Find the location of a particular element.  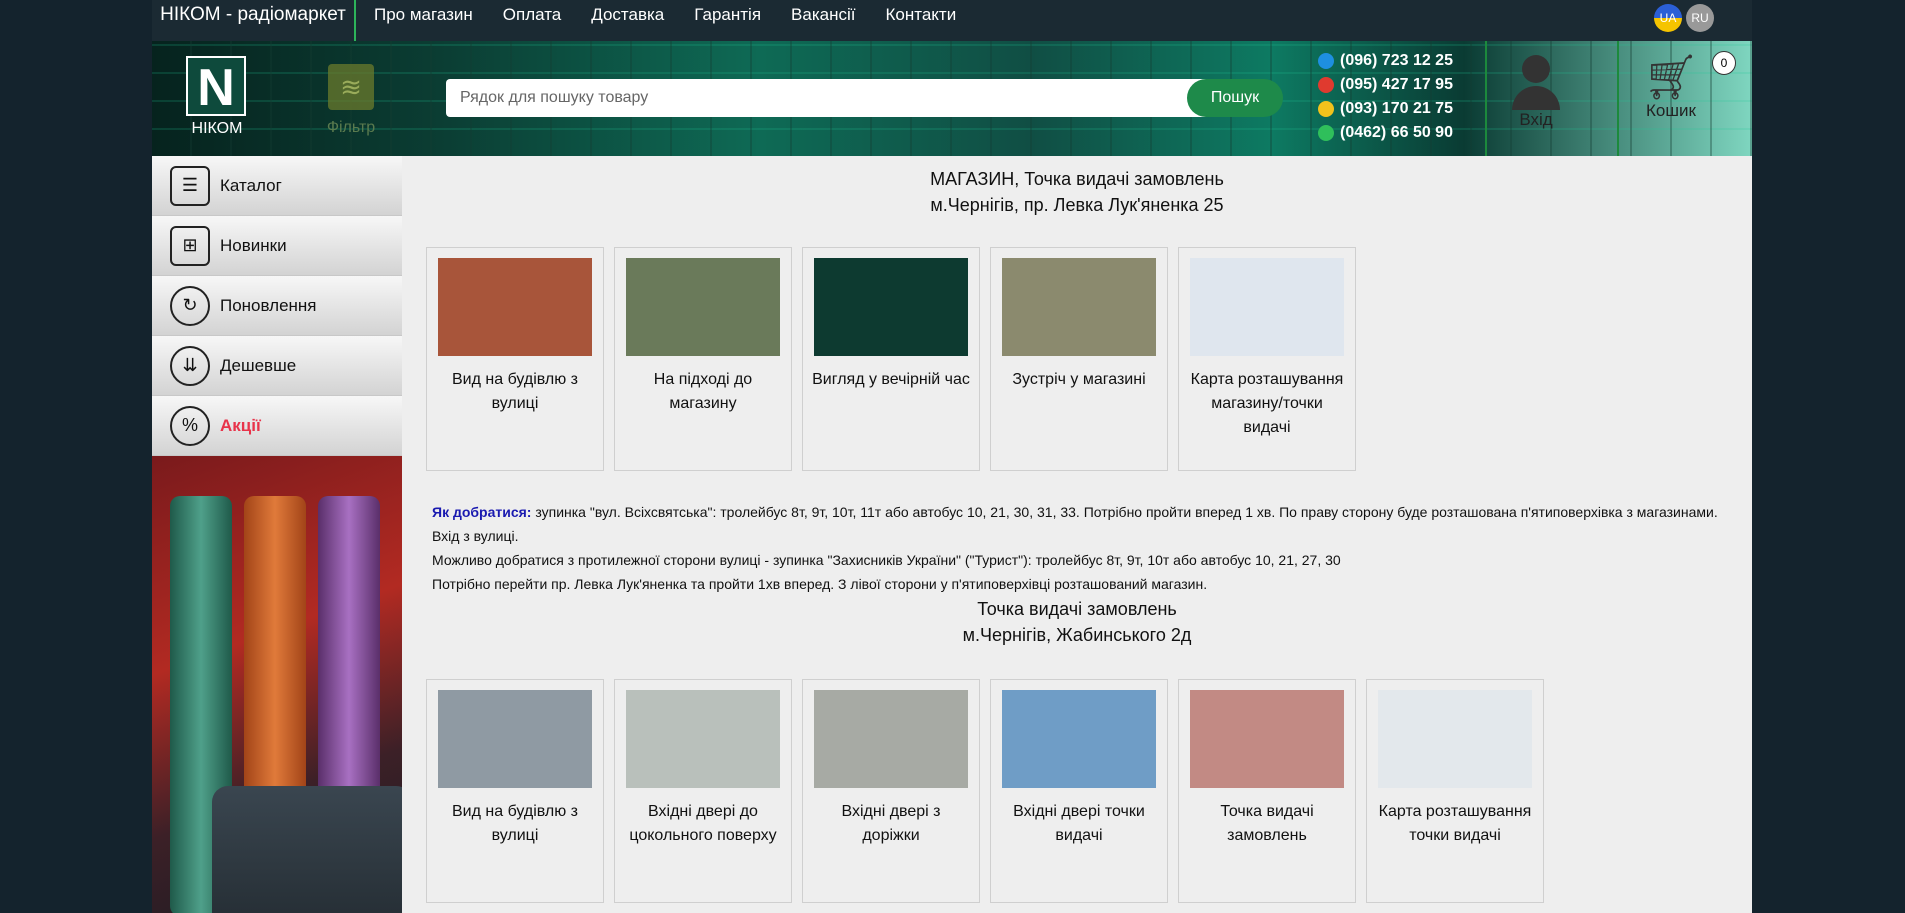

sidebar-item-new: ⊞ Новинки is located at coordinates (277, 246).